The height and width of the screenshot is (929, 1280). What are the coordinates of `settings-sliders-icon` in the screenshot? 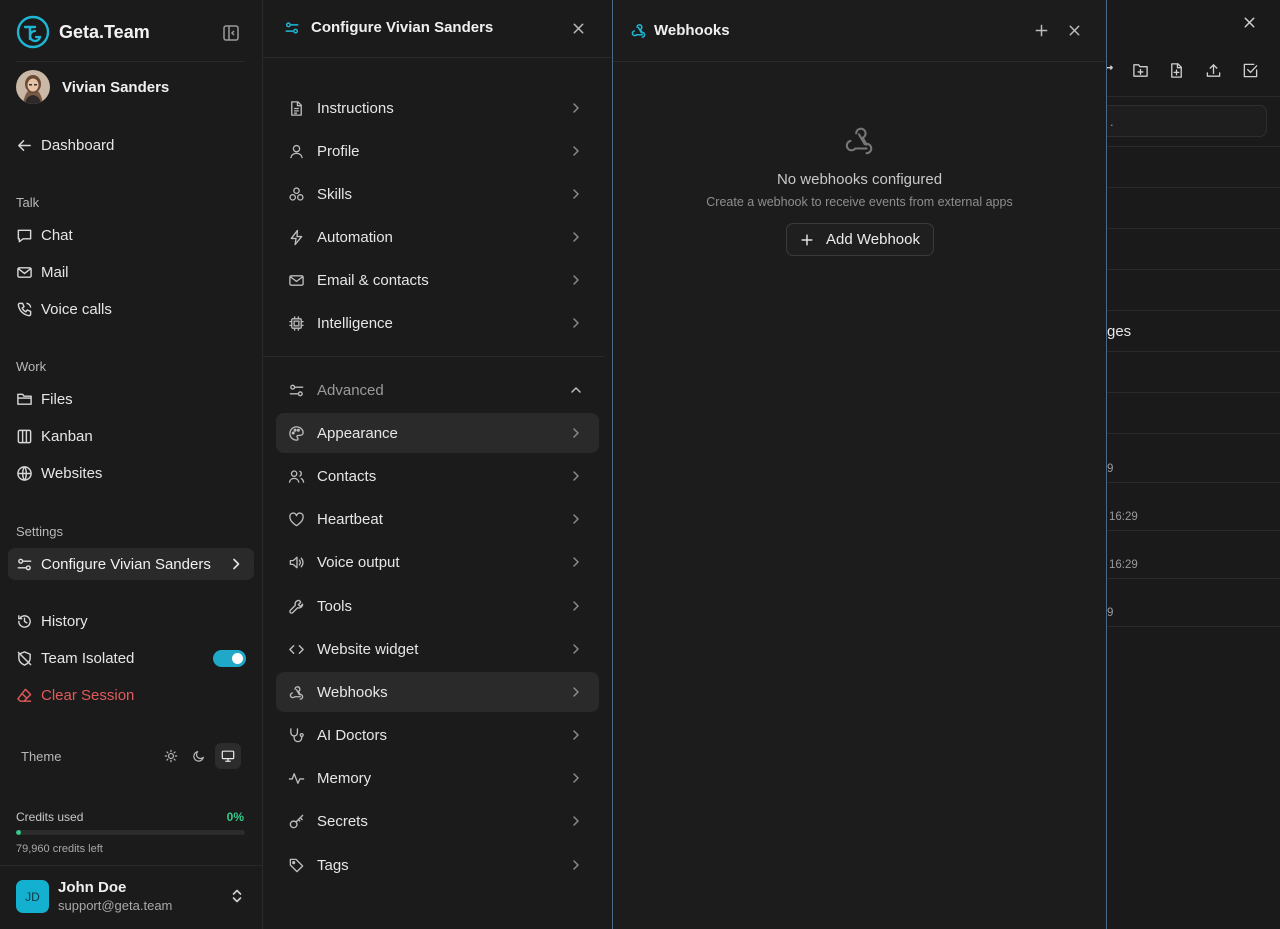 It's located at (292, 28).